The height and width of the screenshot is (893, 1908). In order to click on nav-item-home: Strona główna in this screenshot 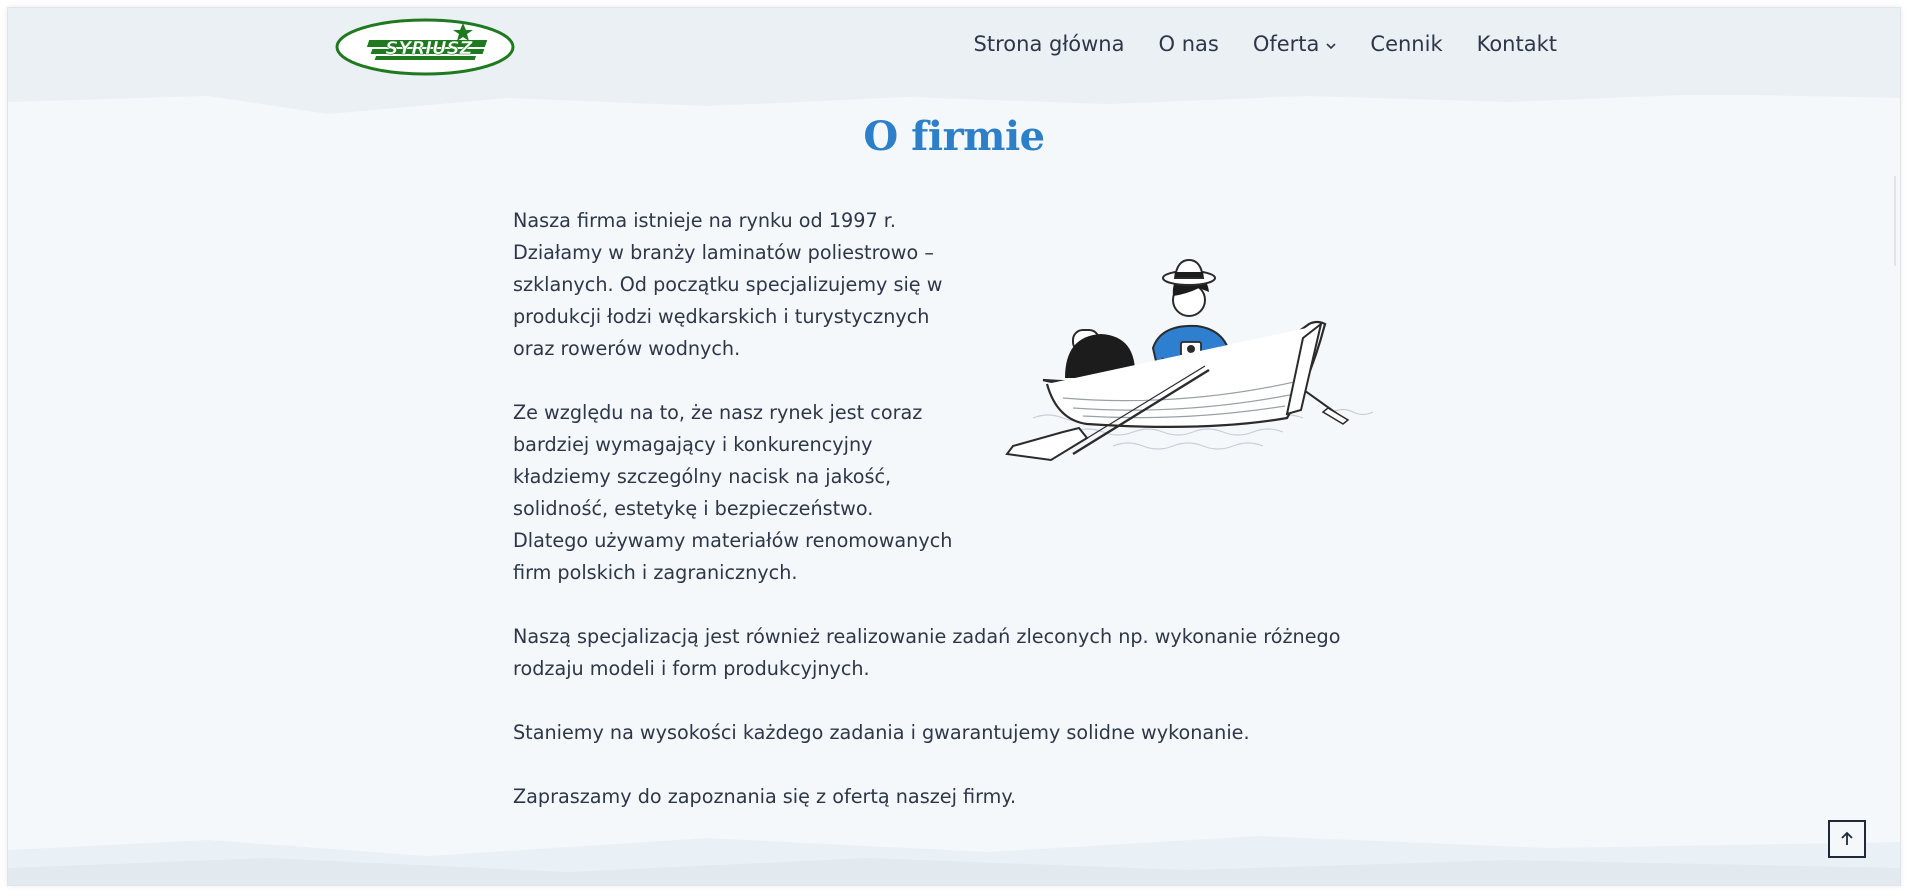, I will do `click(1049, 44)`.